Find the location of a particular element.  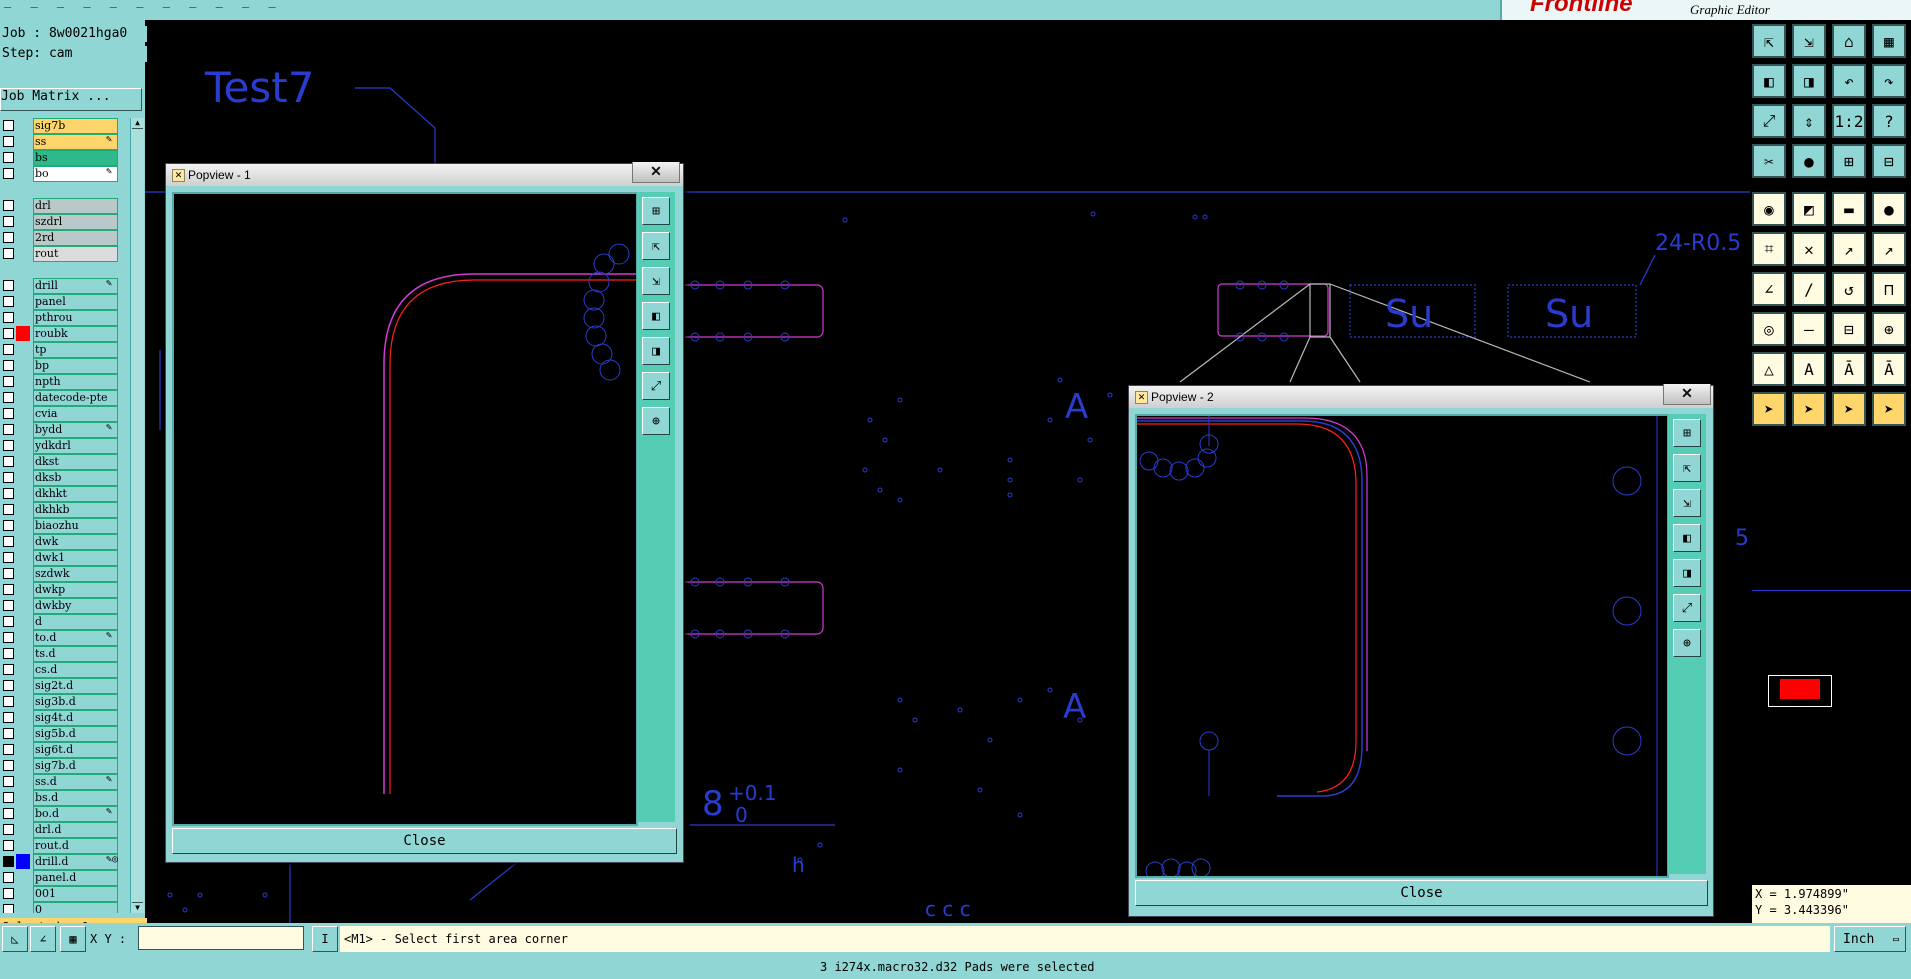

layer-name: sig2t.d is located at coordinates (75, 686).